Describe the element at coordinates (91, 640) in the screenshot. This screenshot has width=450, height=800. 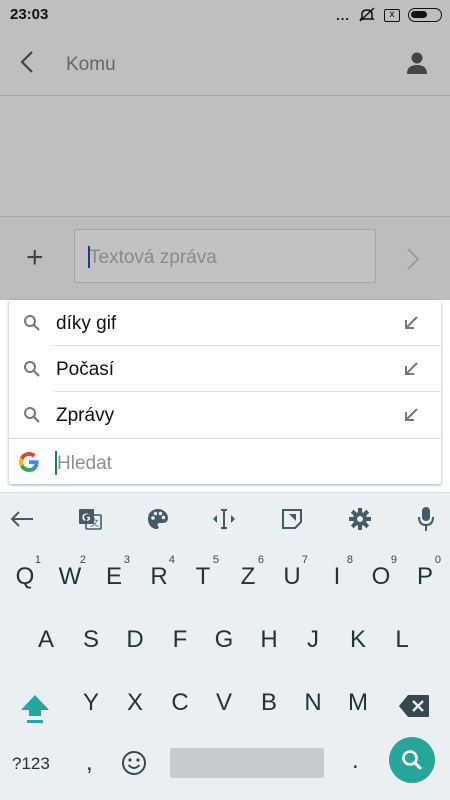
I see `key: S` at that location.